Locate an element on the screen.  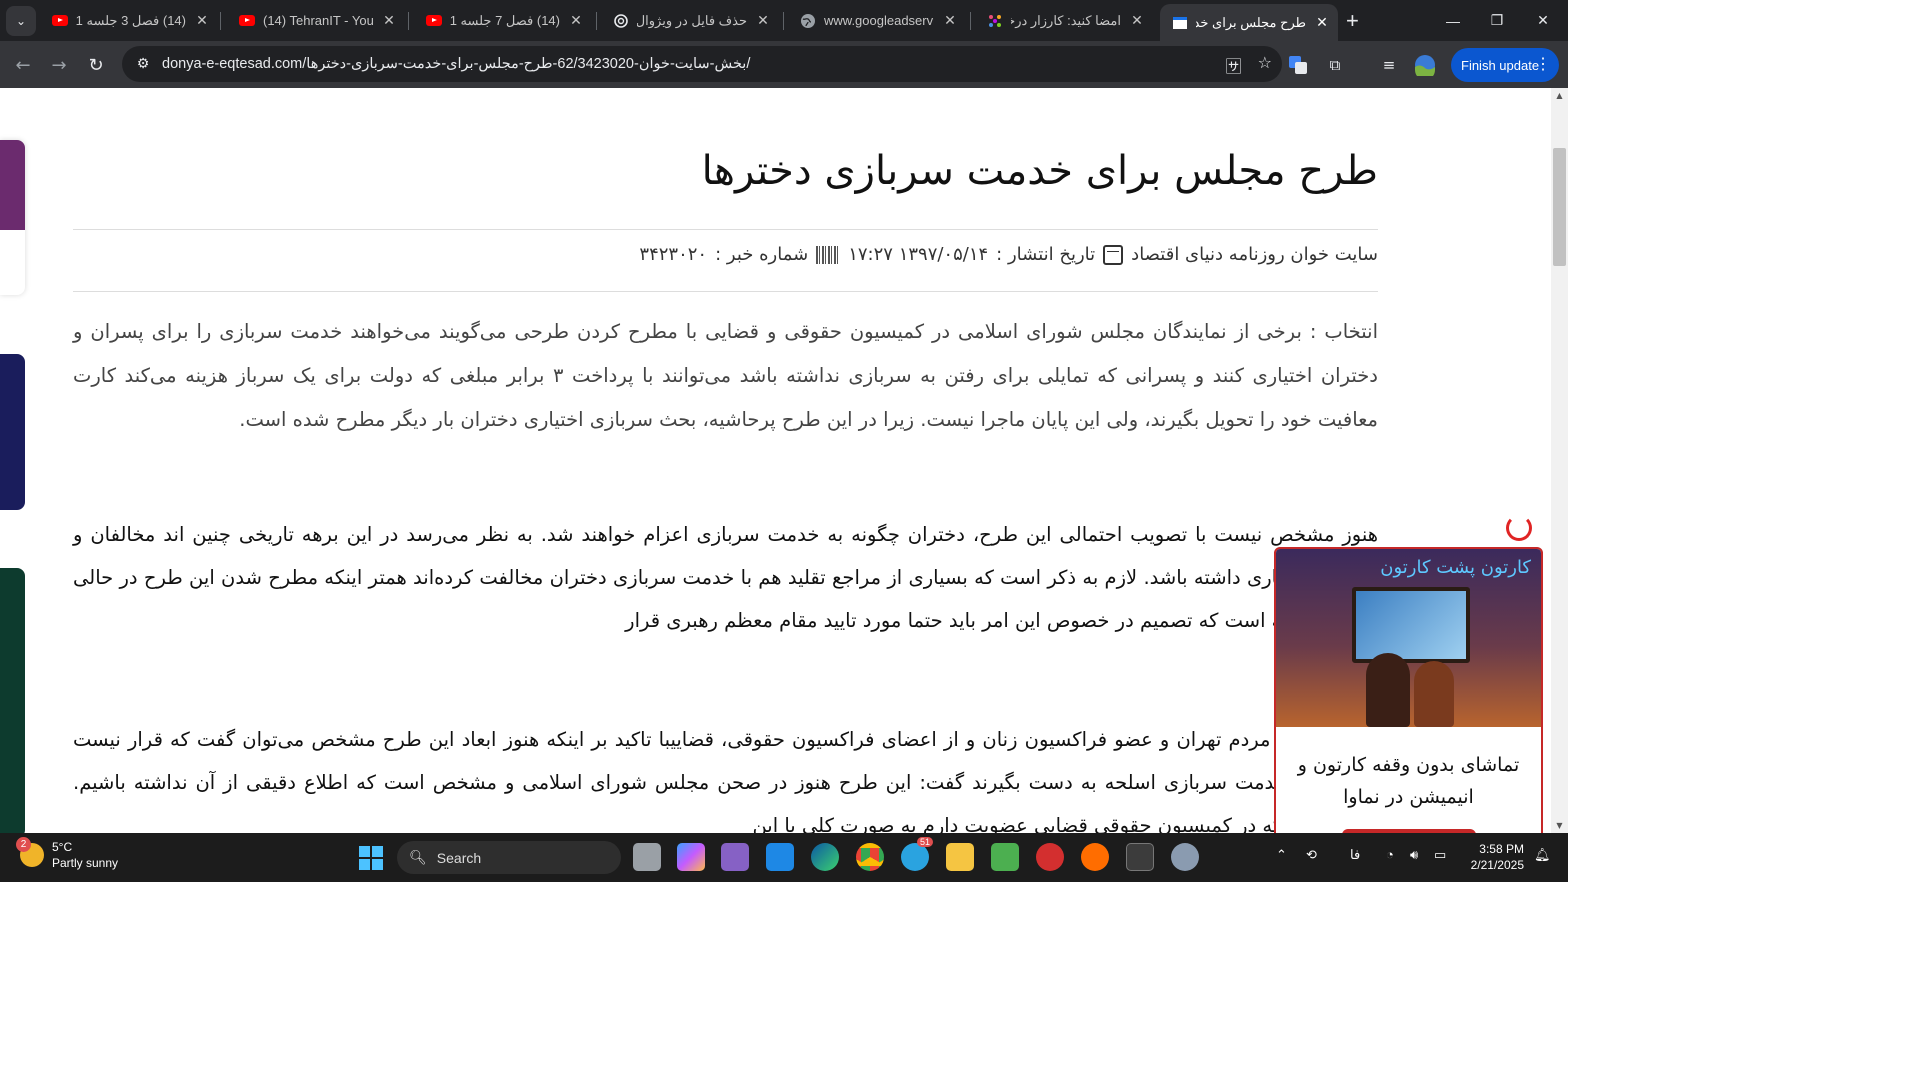
ad-image: کارتون پشت کارتون is located at coordinates (1408, 638).